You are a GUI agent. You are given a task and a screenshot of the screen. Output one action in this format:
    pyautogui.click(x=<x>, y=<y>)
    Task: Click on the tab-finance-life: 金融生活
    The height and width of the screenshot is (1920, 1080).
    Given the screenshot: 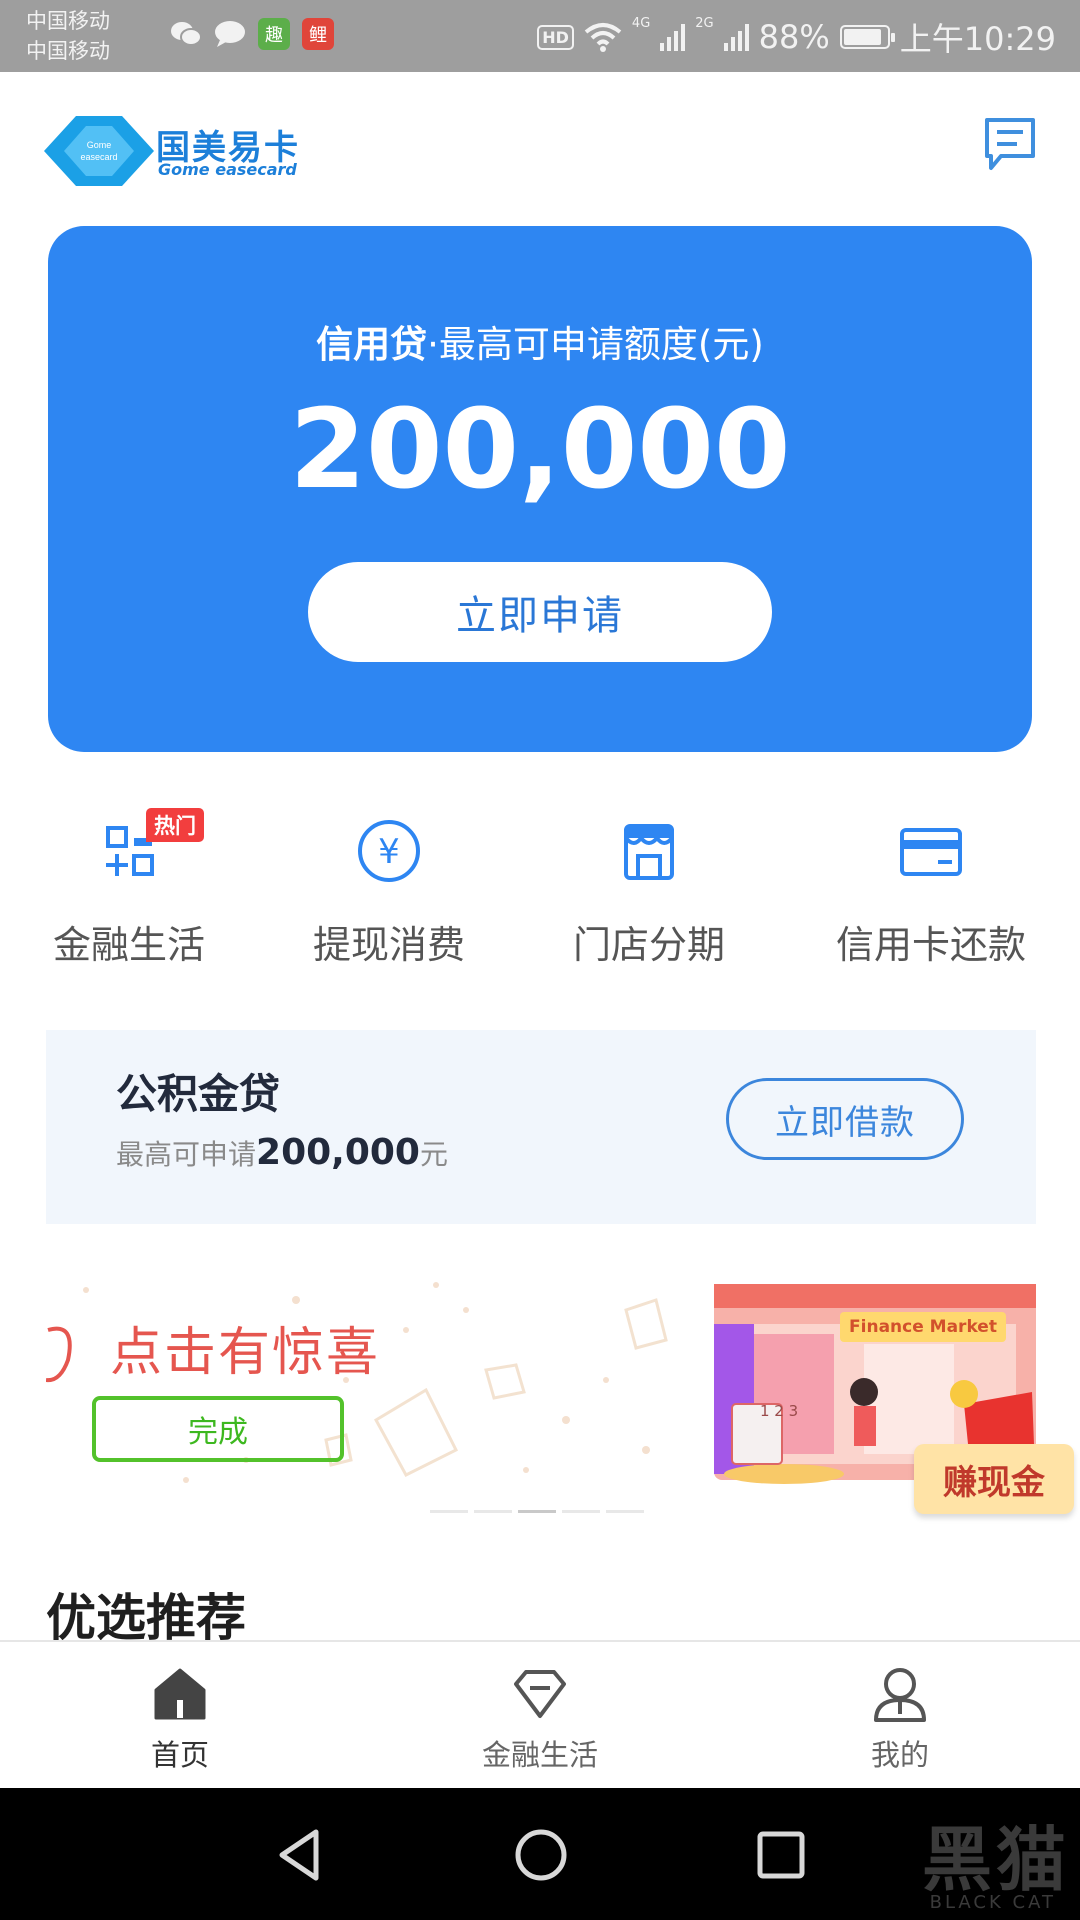 What is the action you would take?
    pyautogui.click(x=540, y=1719)
    